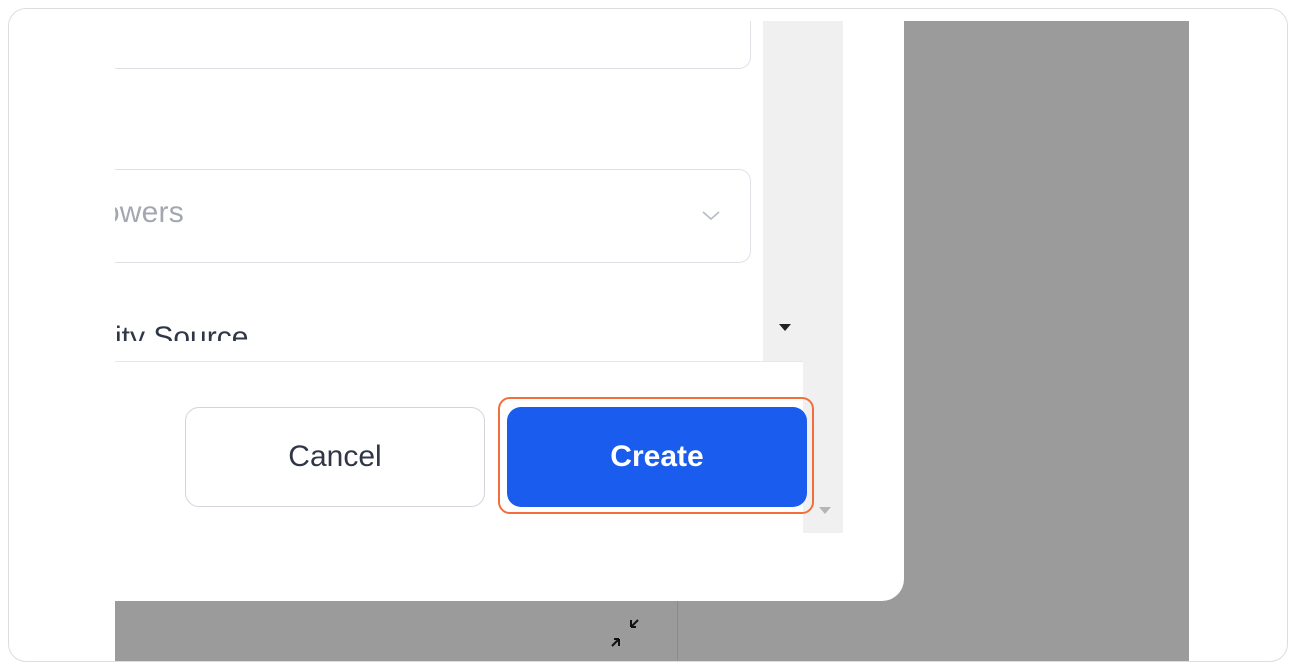 The height and width of the screenshot is (666, 1296). What do you see at coordinates (335, 457) in the screenshot?
I see `cancel-button: Cancel` at bounding box center [335, 457].